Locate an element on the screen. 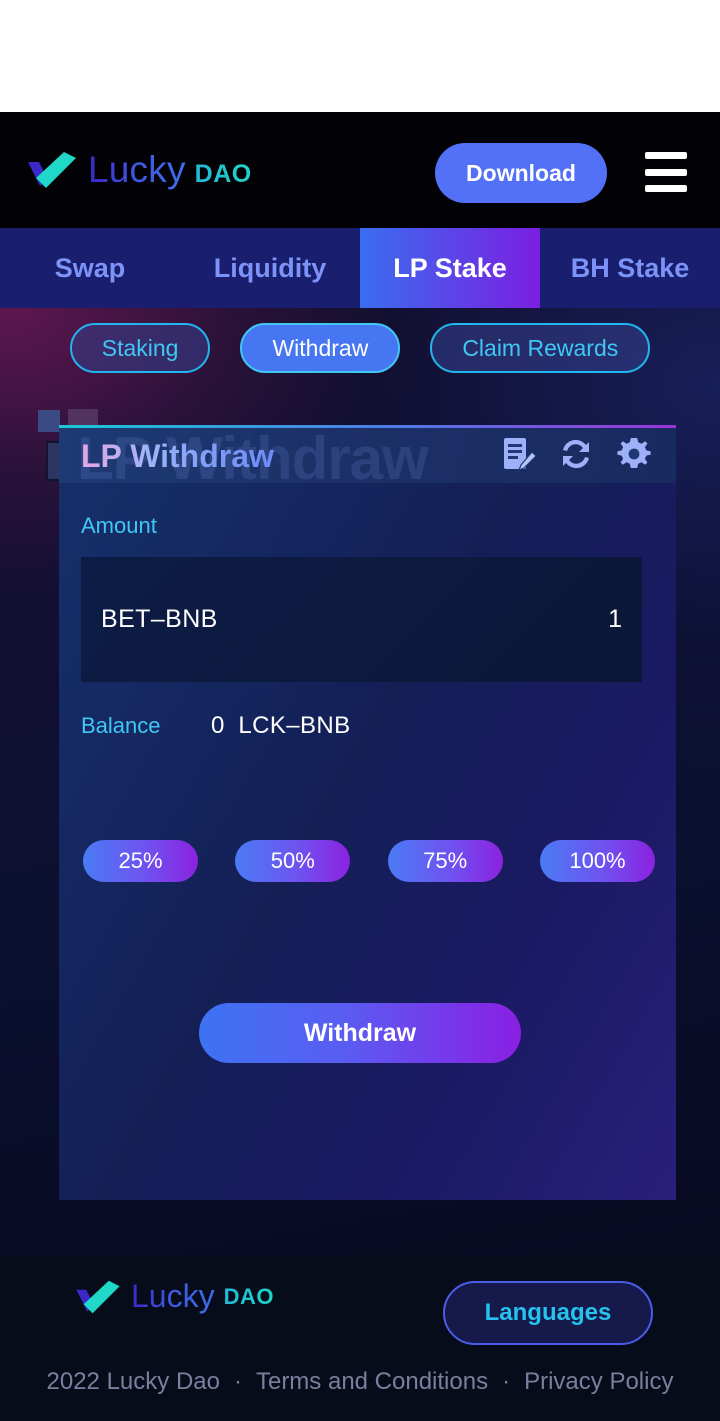 This screenshot has width=720, height=1421. brand-logo: Lucky DAO is located at coordinates (139, 170).